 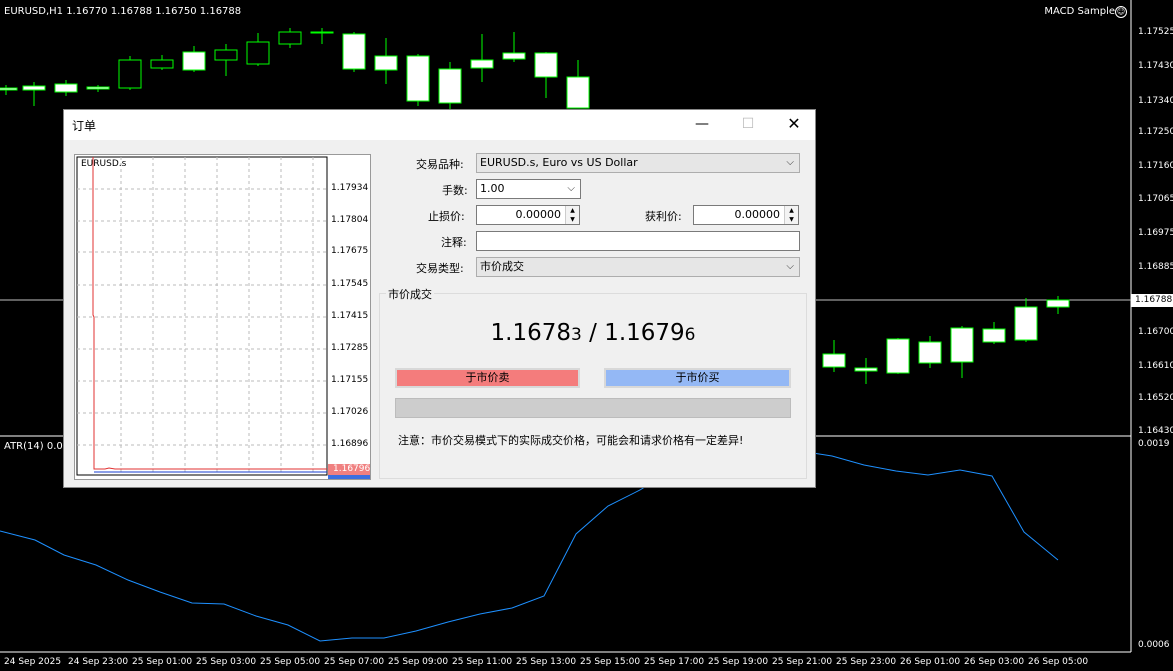 I want to click on tick-chart-symbol: EURUSD.s, so click(x=104, y=164).